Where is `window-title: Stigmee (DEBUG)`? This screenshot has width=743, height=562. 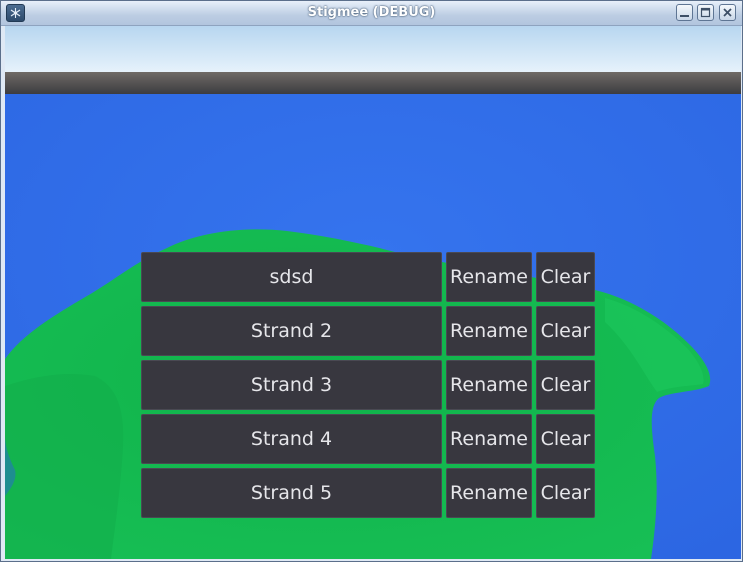 window-title: Stigmee (DEBUG) is located at coordinates (371, 12).